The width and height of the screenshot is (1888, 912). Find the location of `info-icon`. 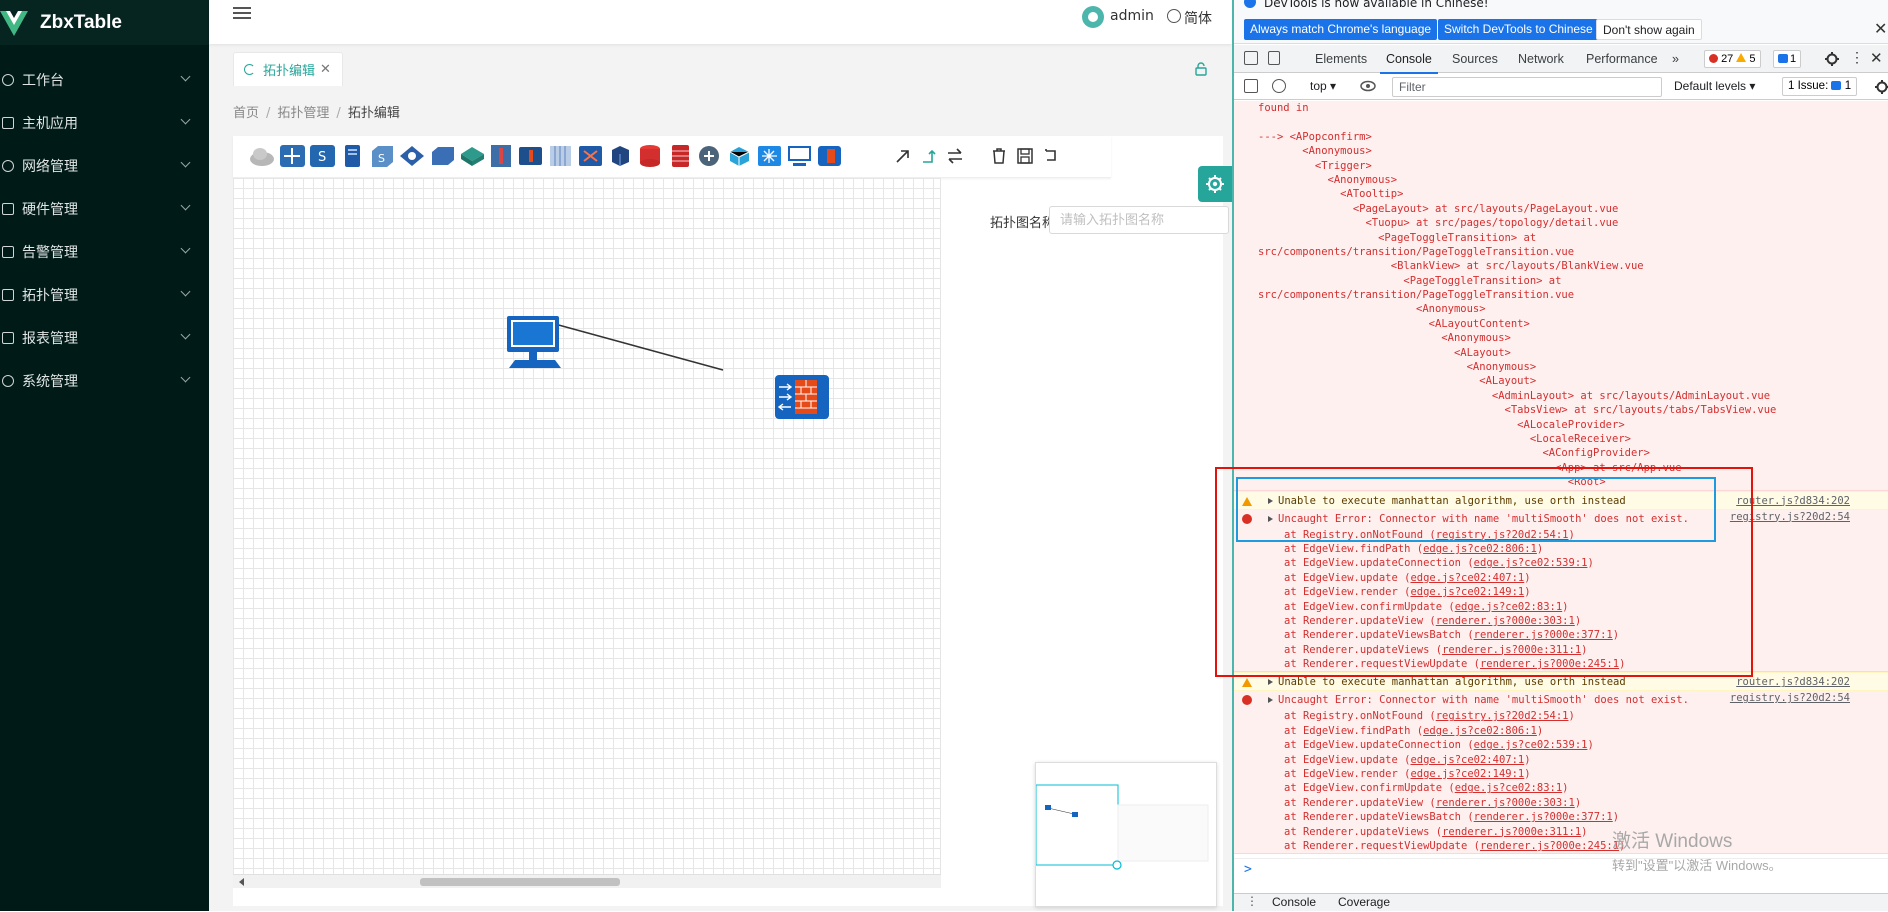

info-icon is located at coordinates (1250, 4).